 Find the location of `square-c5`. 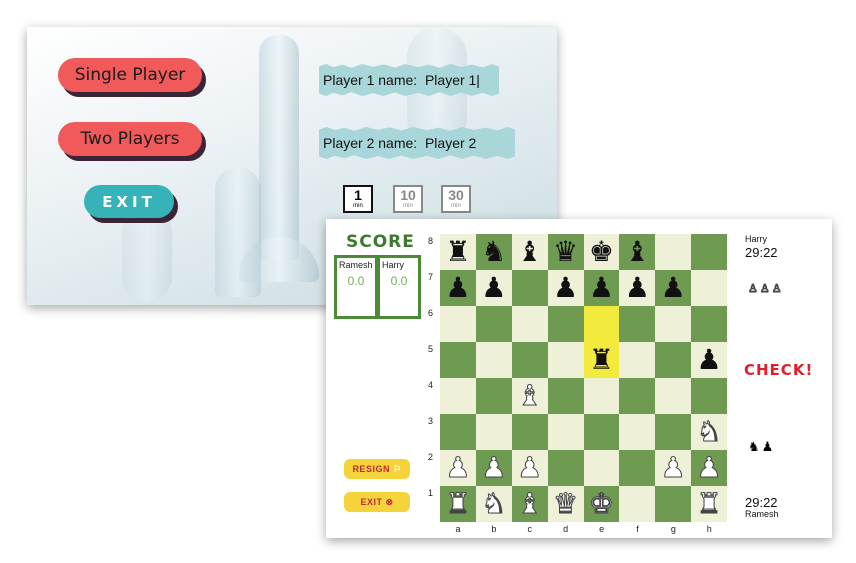

square-c5 is located at coordinates (529, 360).